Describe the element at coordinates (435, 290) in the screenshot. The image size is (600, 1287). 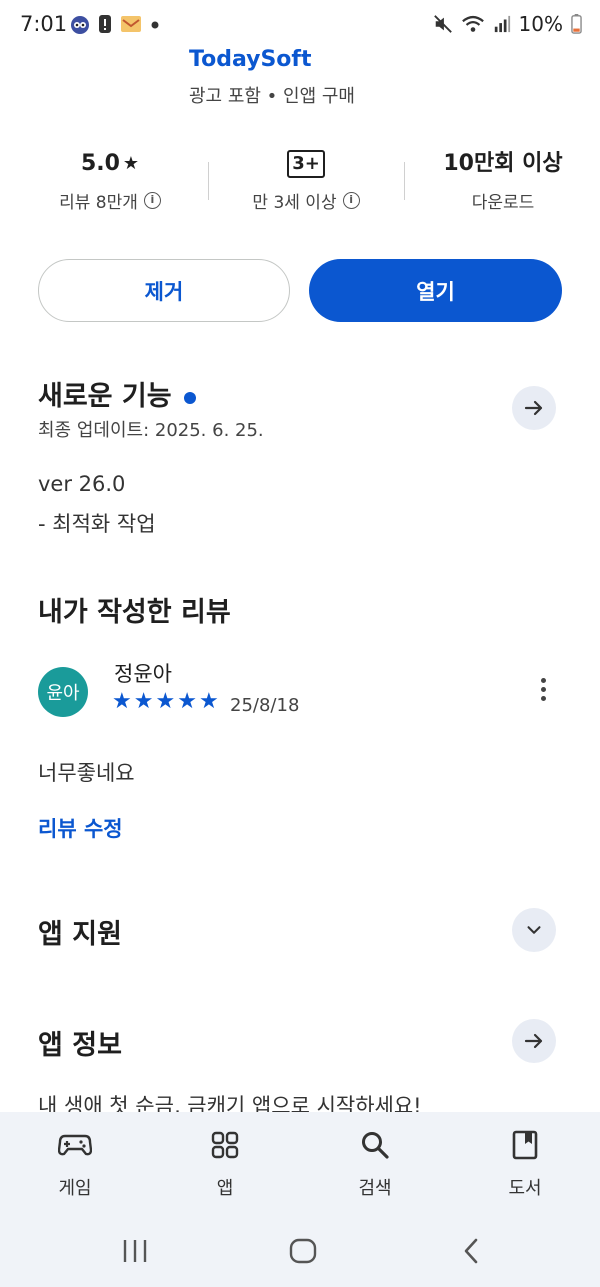
I see `open-button: 열기` at that location.